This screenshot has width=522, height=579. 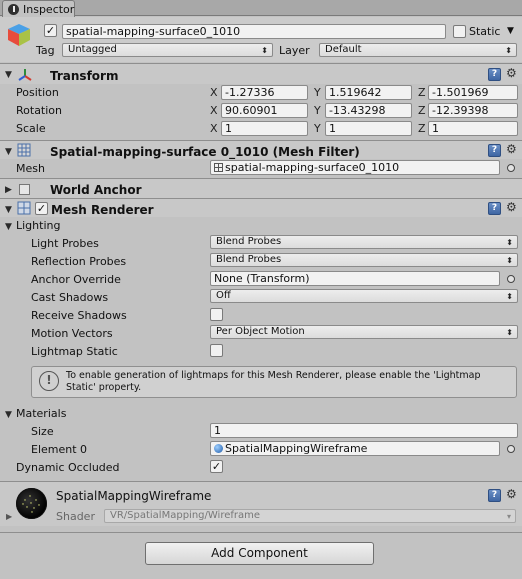 What do you see at coordinates (214, 128) in the screenshot?
I see `scale-x-axis: X` at bounding box center [214, 128].